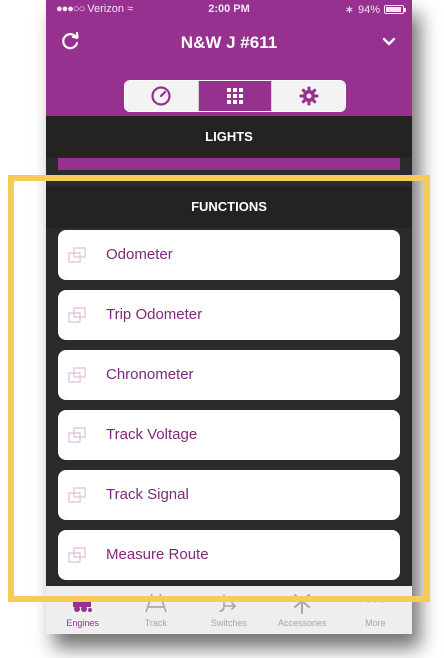  Describe the element at coordinates (229, 255) in the screenshot. I see `function-item-odometer: Odometer` at that location.